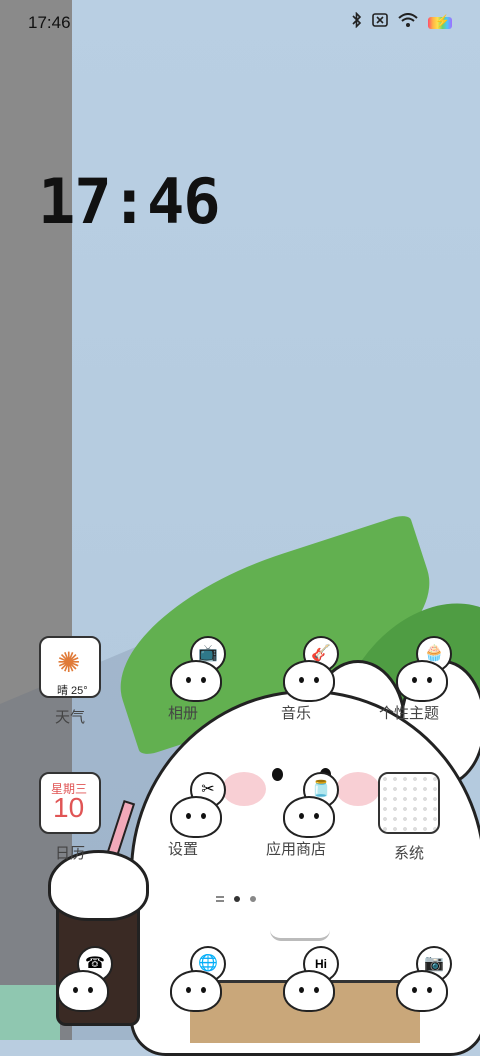 The image size is (480, 1056). I want to click on music-icon: 🎸, so click(303, 669).